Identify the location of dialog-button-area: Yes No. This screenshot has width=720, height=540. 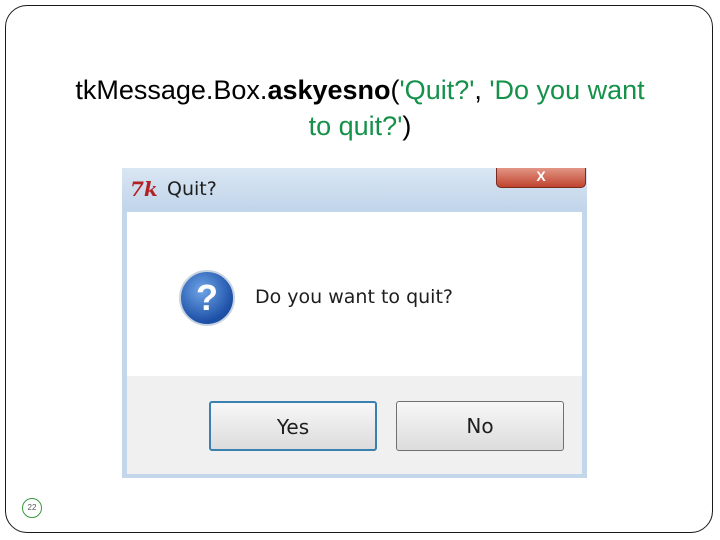
(354, 425).